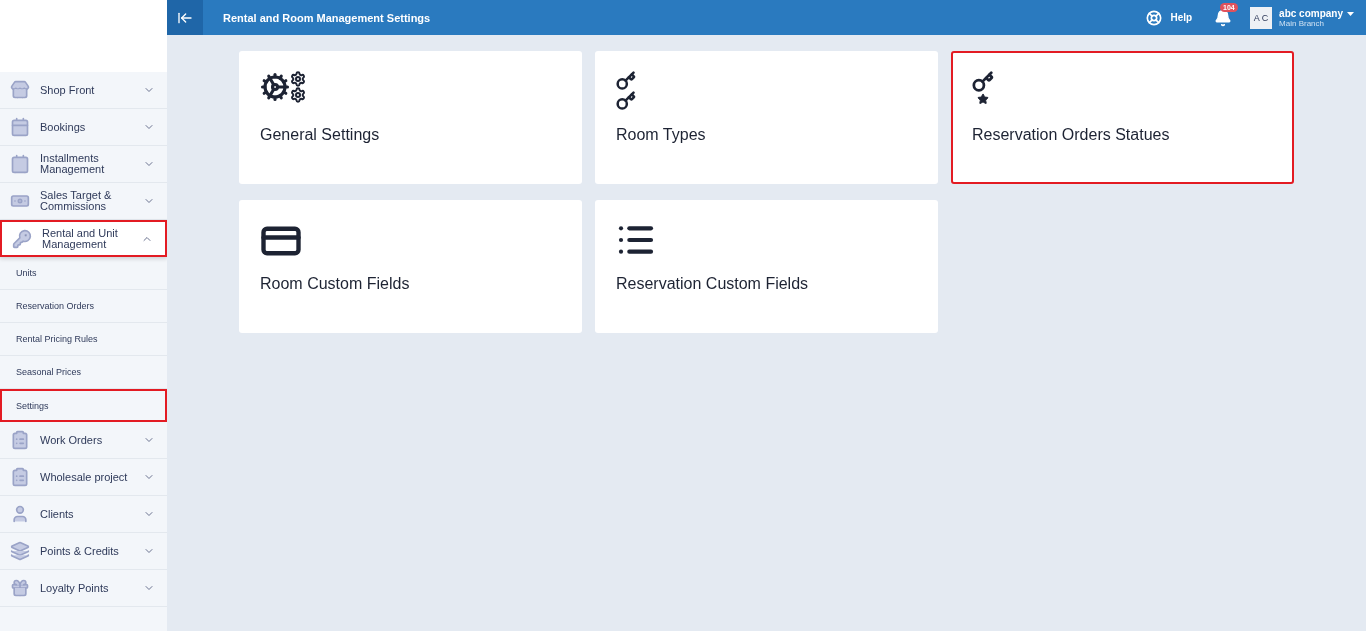  Describe the element at coordinates (20, 514) in the screenshot. I see `person-icon` at that location.